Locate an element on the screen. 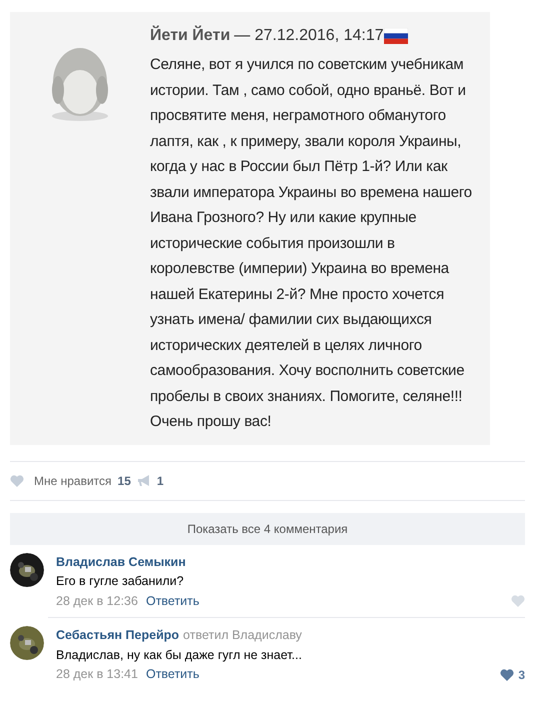 The width and height of the screenshot is (535, 728). author-name: Йети Йети is located at coordinates (190, 36).